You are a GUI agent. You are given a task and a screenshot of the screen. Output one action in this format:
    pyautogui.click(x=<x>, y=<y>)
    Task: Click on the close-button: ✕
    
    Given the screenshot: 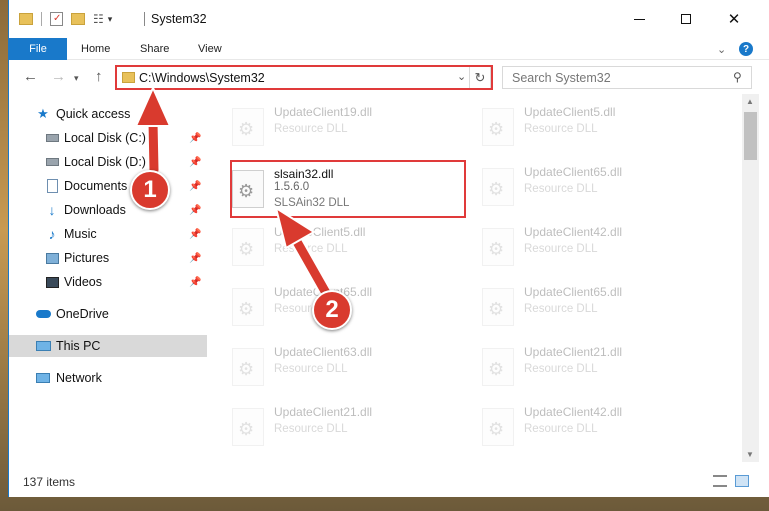 What is the action you would take?
    pyautogui.click(x=734, y=19)
    